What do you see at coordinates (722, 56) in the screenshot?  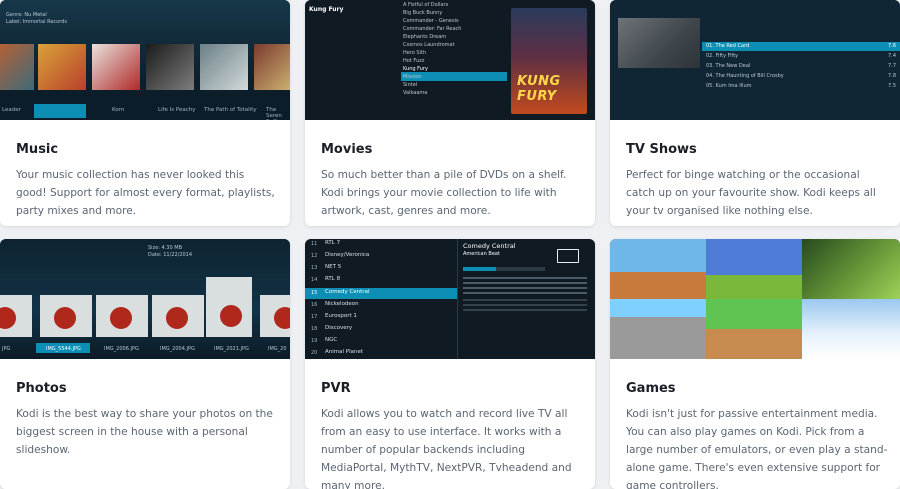 I see `episode-title: 02. Fifty Fifty` at bounding box center [722, 56].